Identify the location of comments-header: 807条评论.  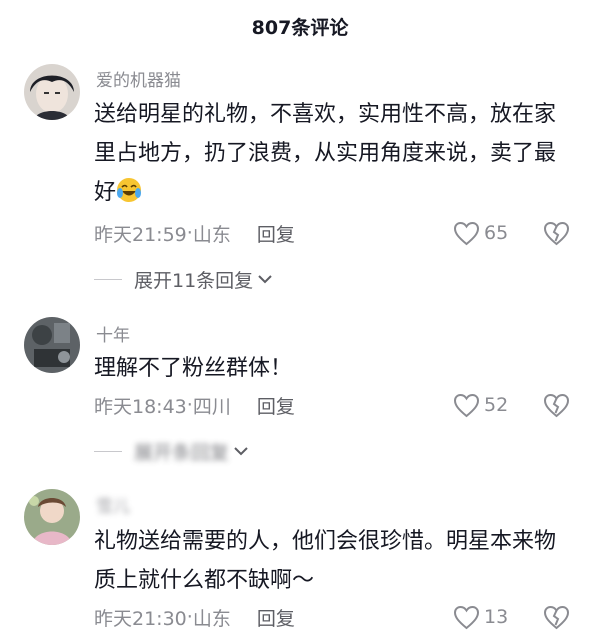
(300, 26).